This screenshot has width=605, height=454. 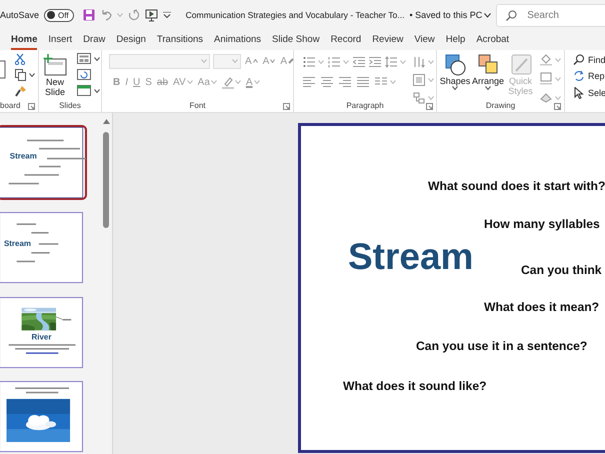 I want to click on new-slide-button: New Slide, so click(x=55, y=76).